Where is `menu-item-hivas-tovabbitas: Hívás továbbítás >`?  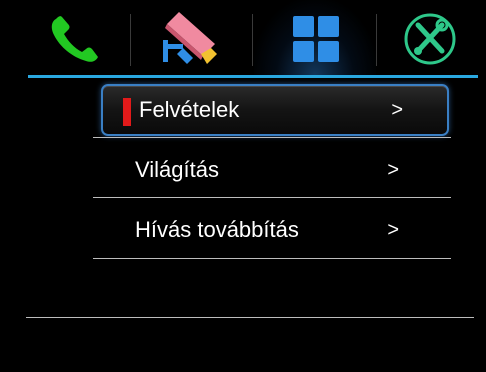
menu-item-hivas-tovabbitas: Hívás továbbítás > is located at coordinates (272, 230).